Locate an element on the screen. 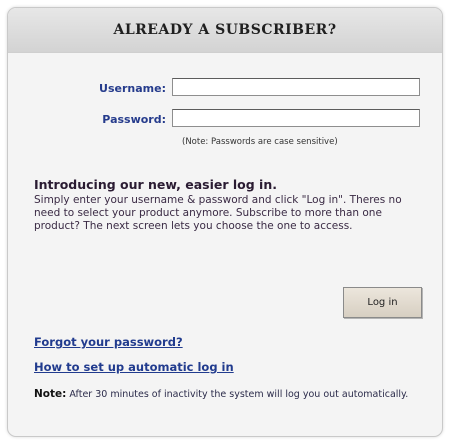  login-button: Log in is located at coordinates (382, 302).